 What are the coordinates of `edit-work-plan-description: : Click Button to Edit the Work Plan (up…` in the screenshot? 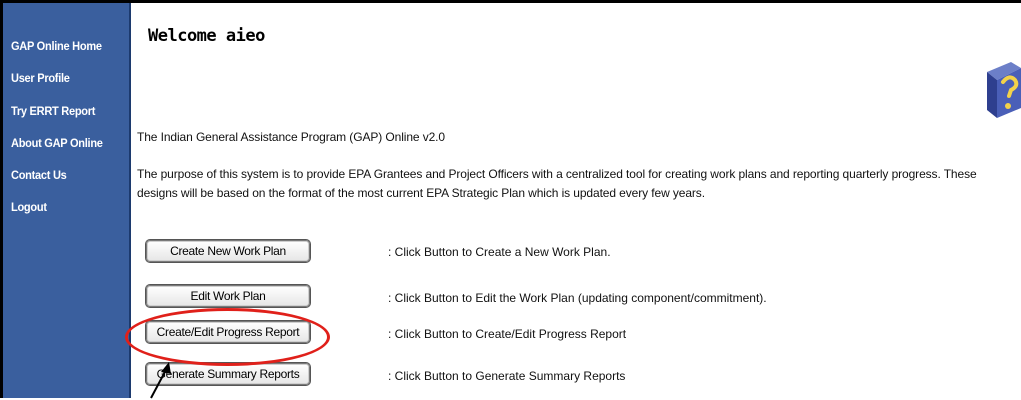 It's located at (577, 298).